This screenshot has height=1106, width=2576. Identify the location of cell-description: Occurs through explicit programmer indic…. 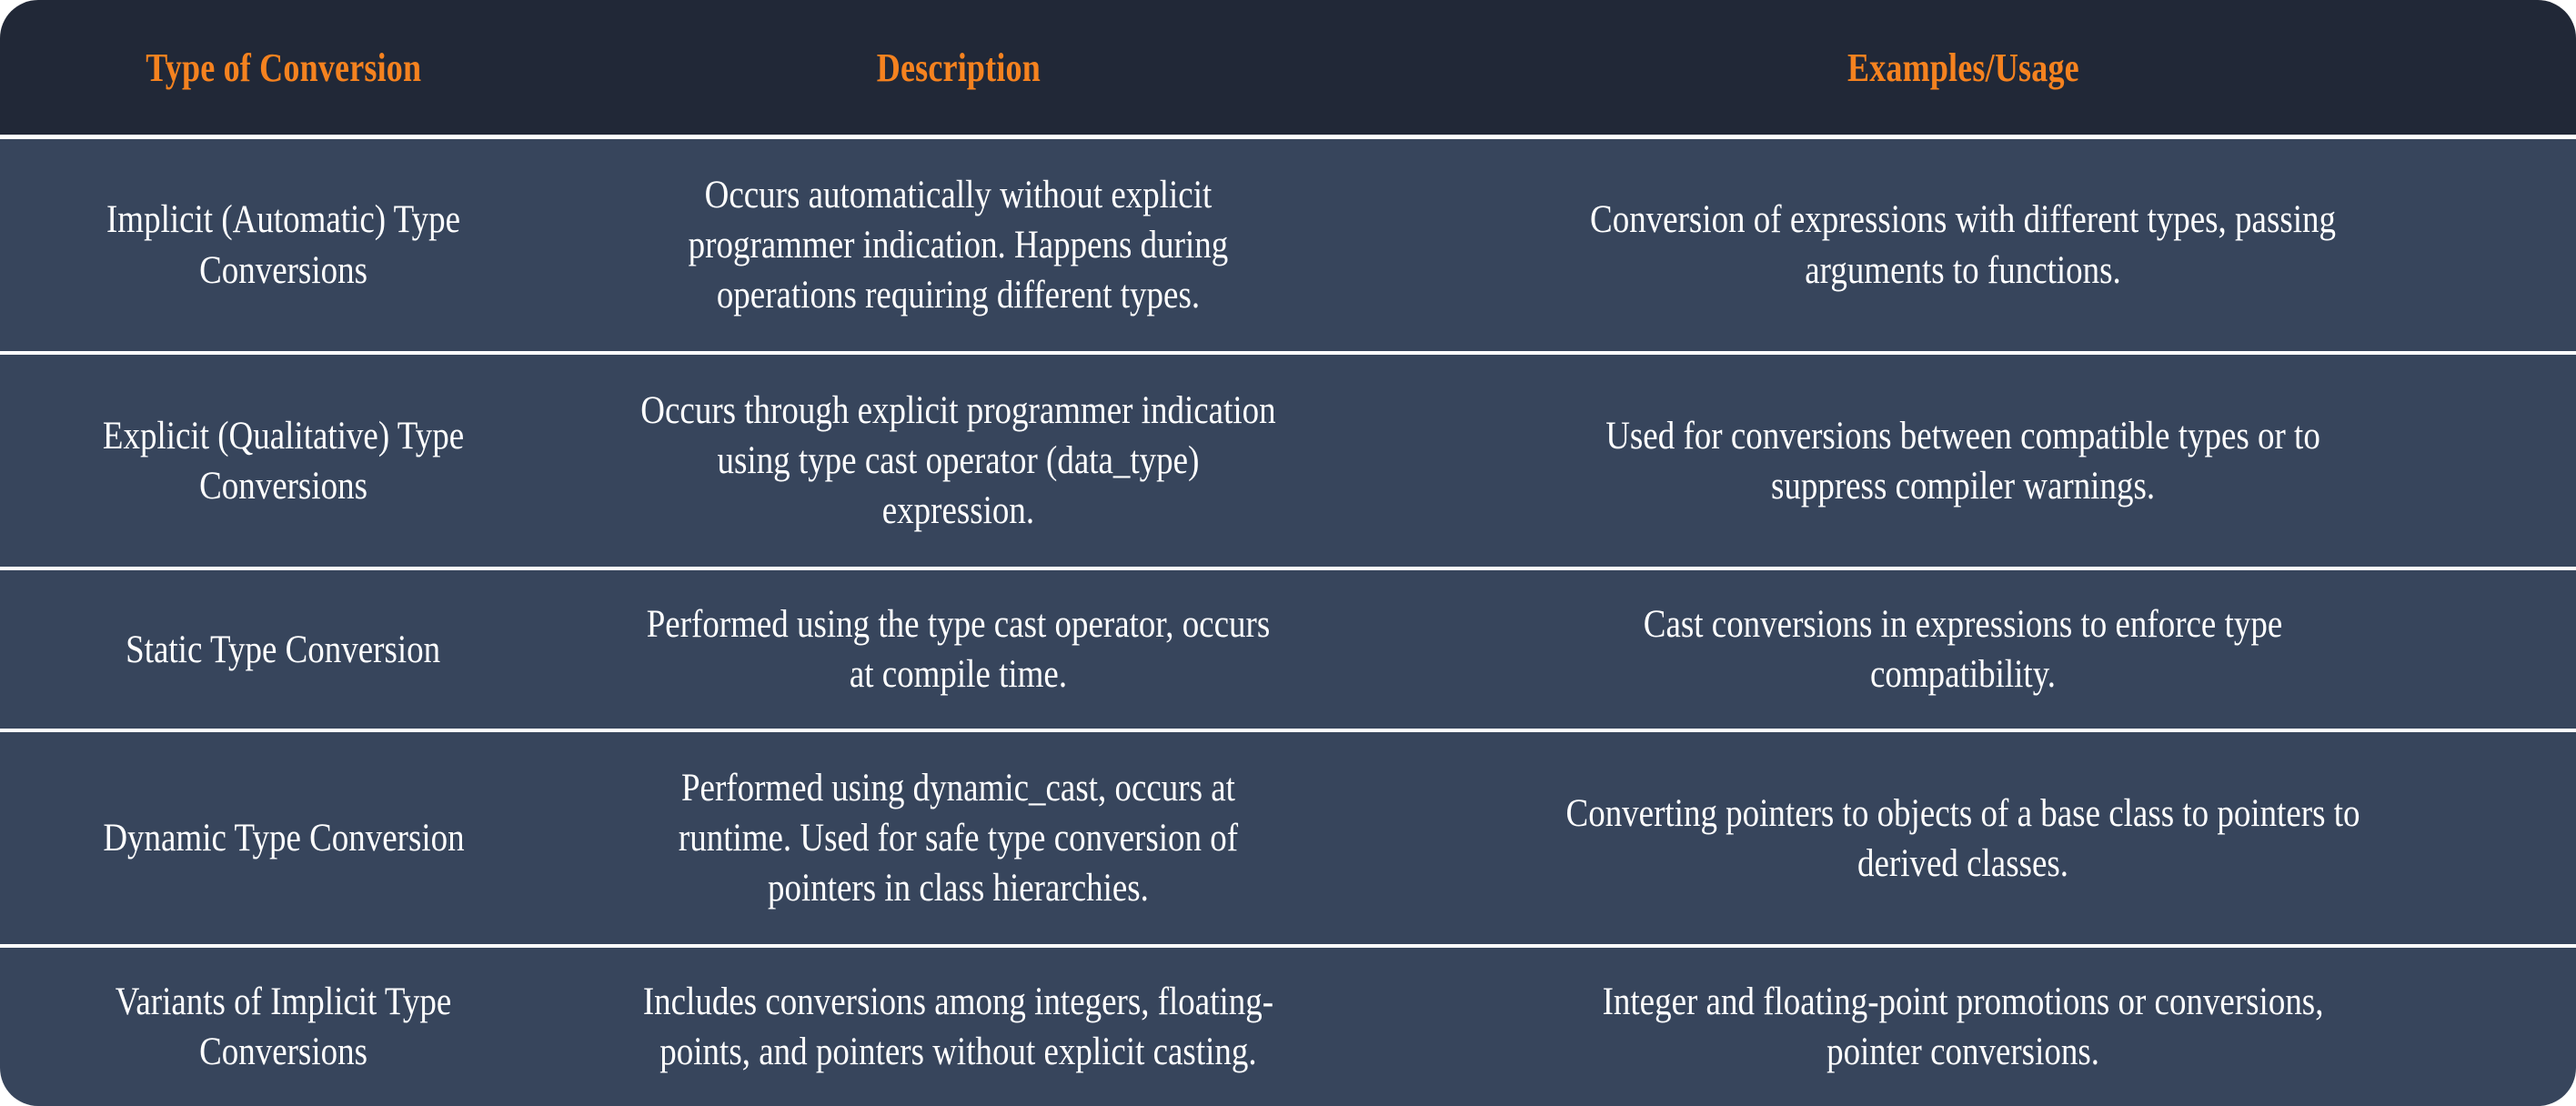
(958, 463).